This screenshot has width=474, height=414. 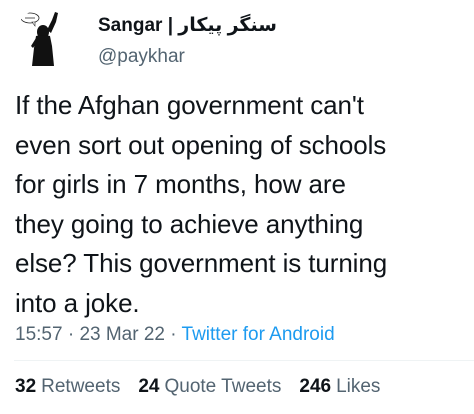 I want to click on tweet-time: 15:57, so click(x=39, y=334).